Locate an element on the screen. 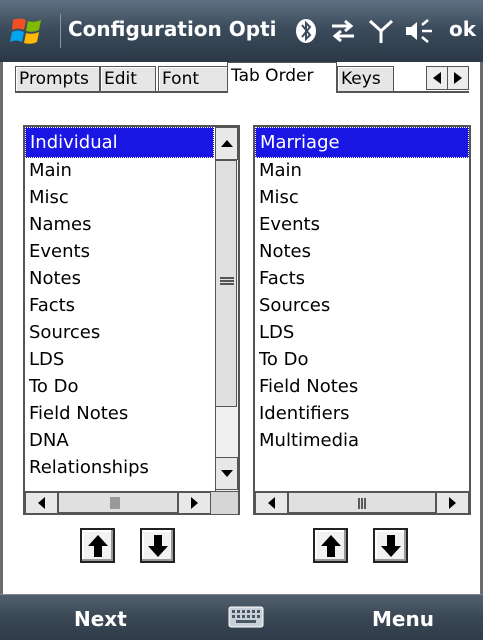 The width and height of the screenshot is (483, 640). left-move-up-button is located at coordinates (97, 545).